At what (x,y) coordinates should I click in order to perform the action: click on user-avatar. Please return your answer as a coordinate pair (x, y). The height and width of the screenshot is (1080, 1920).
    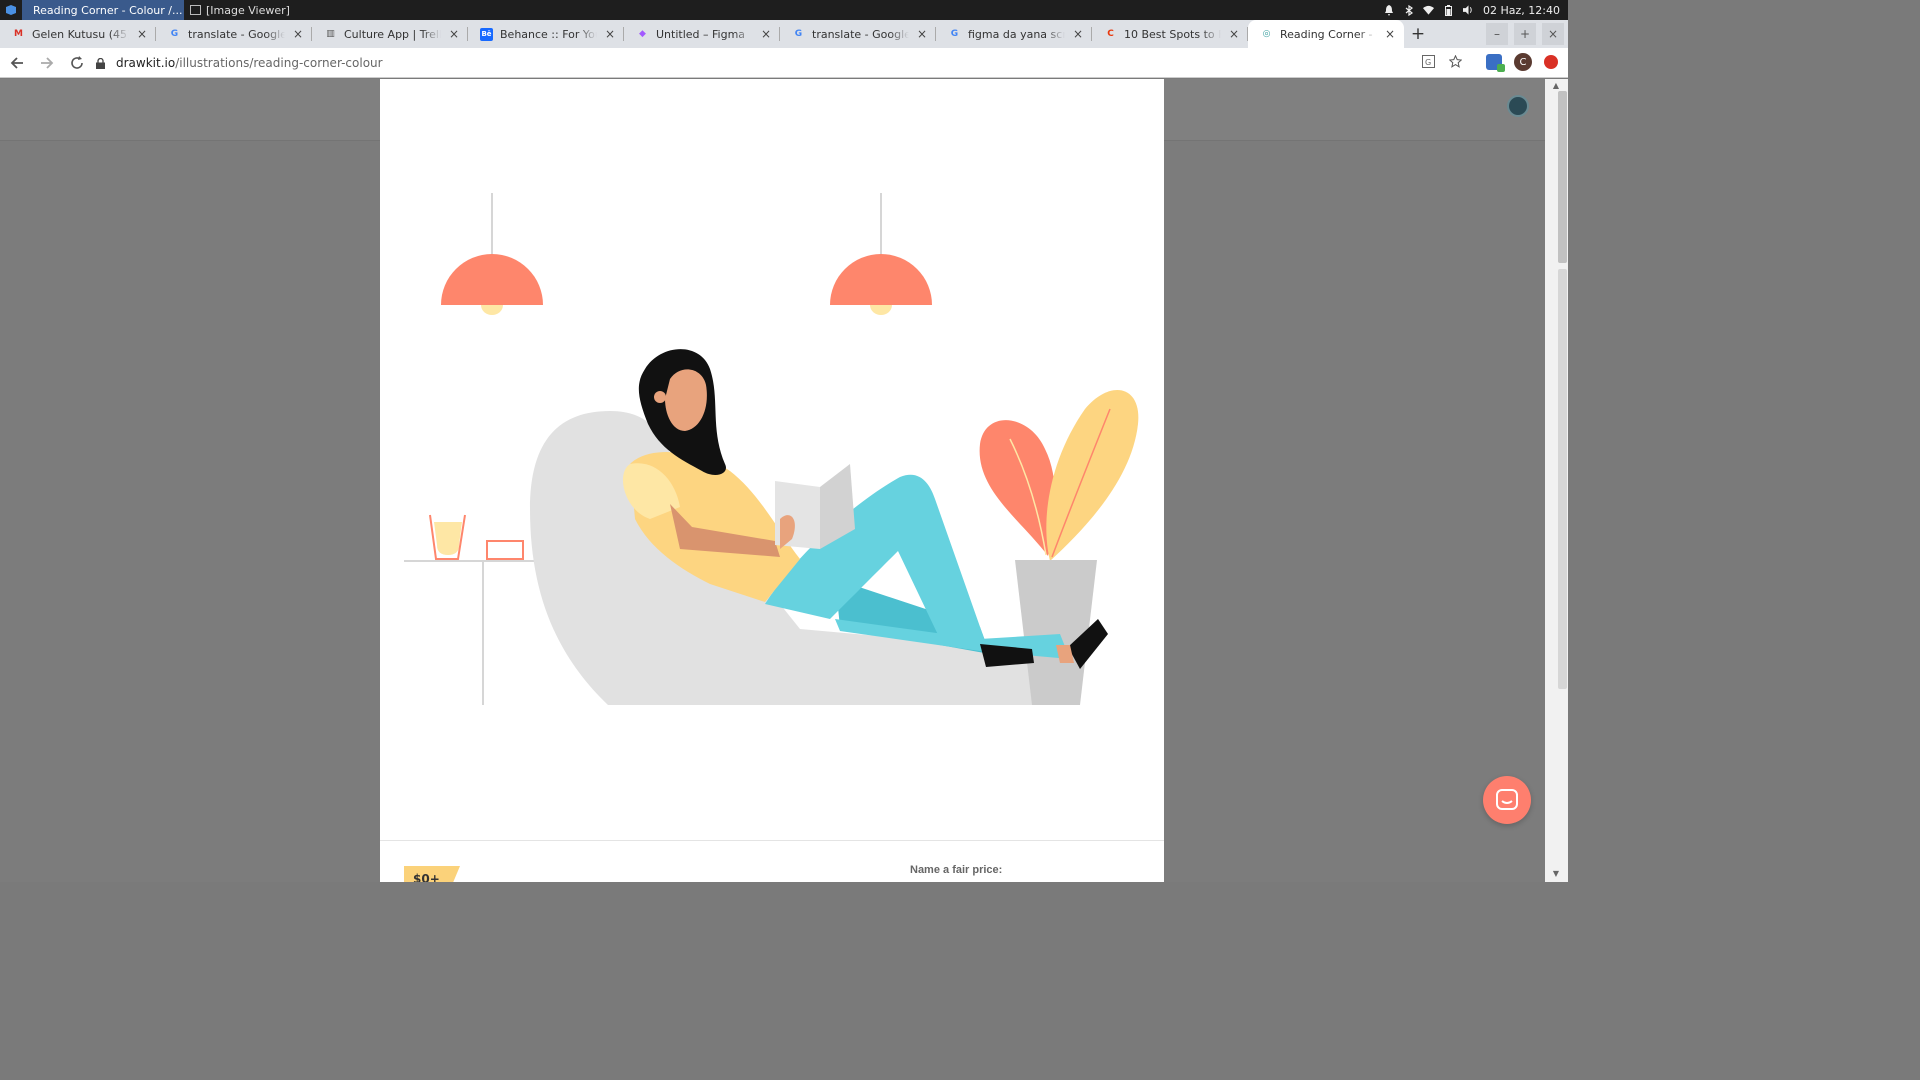
    Looking at the image, I should click on (1518, 106).